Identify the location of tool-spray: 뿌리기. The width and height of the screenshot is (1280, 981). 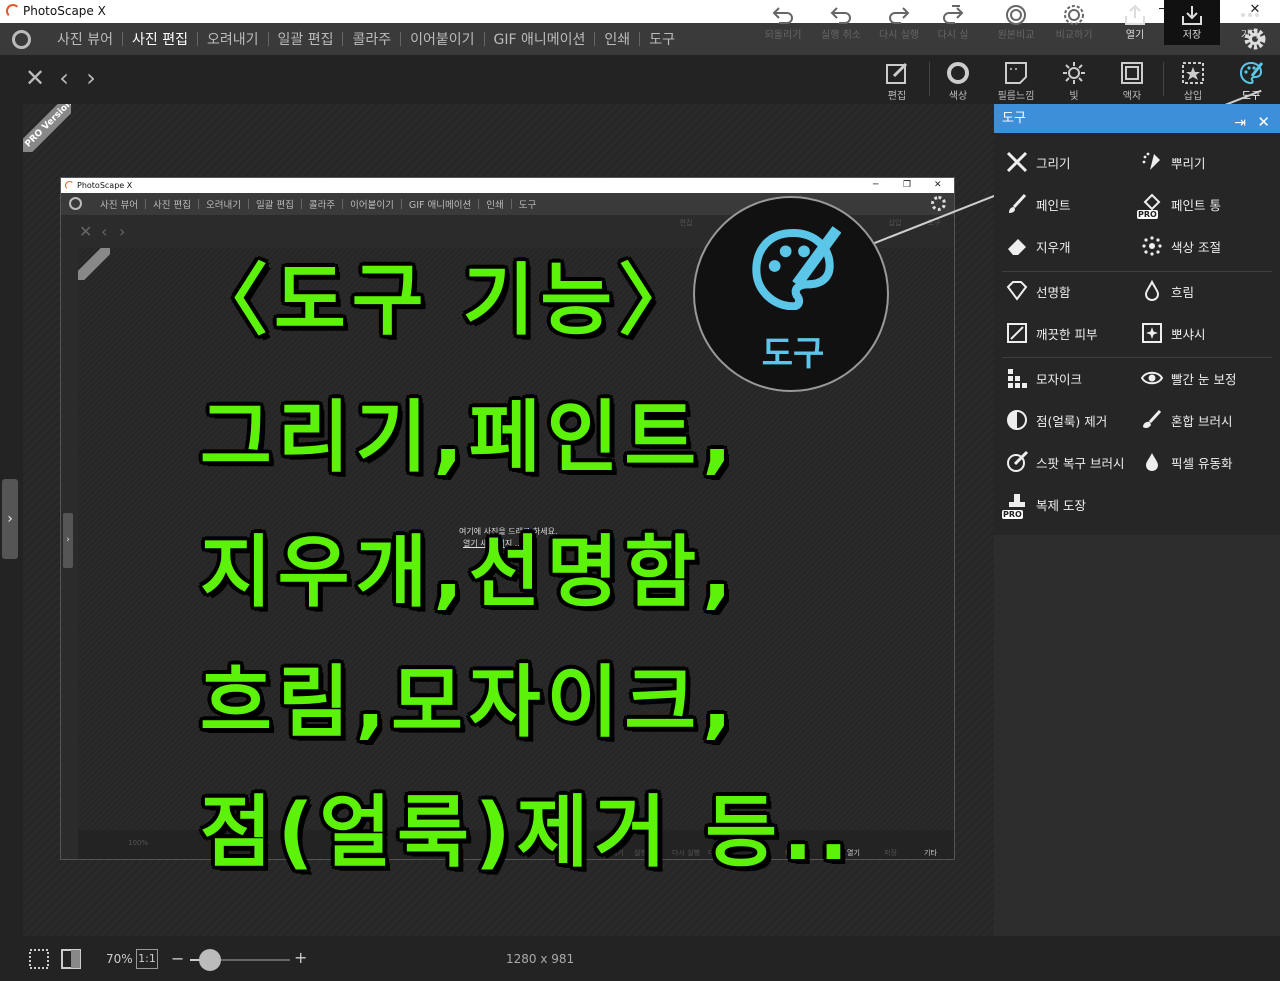
(1172, 162).